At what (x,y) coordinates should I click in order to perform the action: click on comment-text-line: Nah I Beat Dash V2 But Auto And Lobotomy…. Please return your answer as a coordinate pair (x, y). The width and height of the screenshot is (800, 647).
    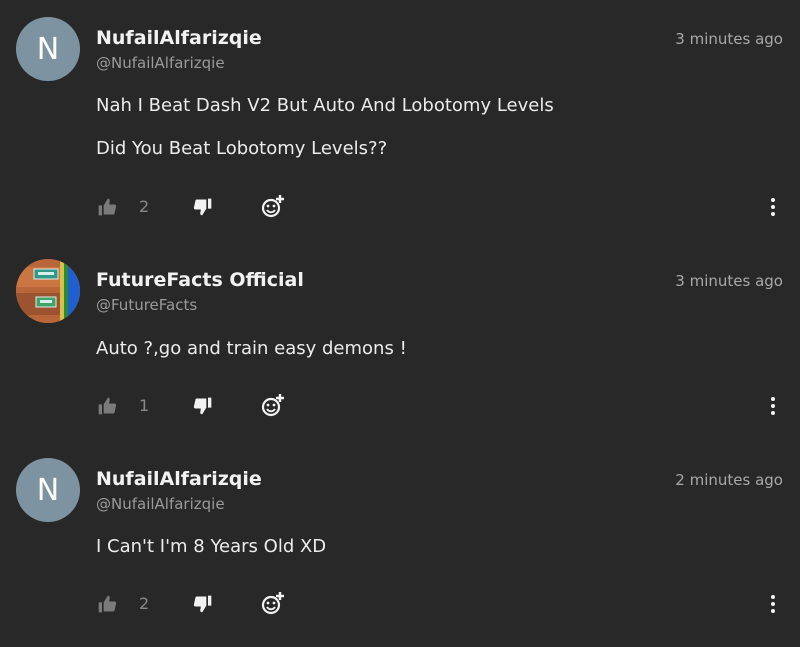
    Looking at the image, I should click on (325, 105).